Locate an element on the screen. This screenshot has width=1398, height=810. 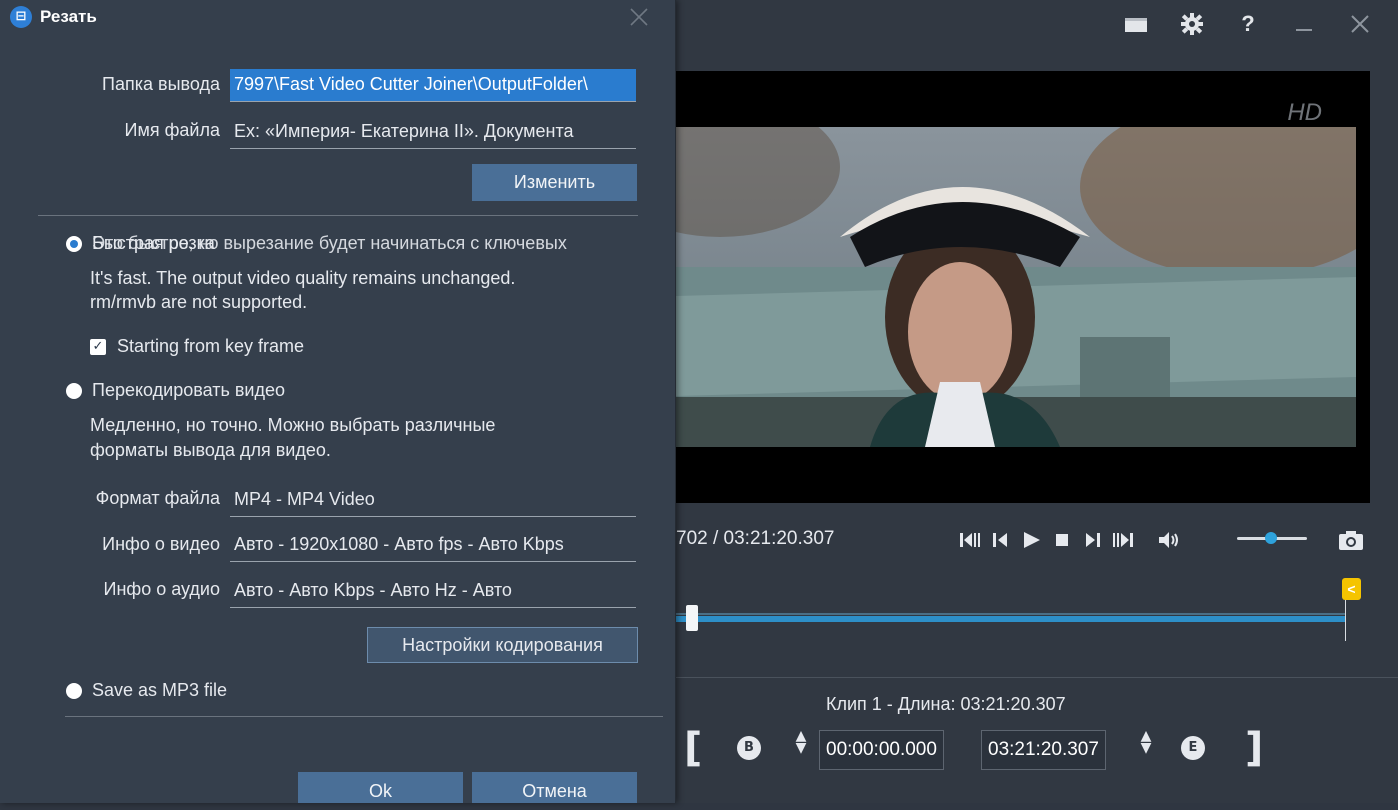
set-end-bracket: ] is located at coordinates (1254, 748).